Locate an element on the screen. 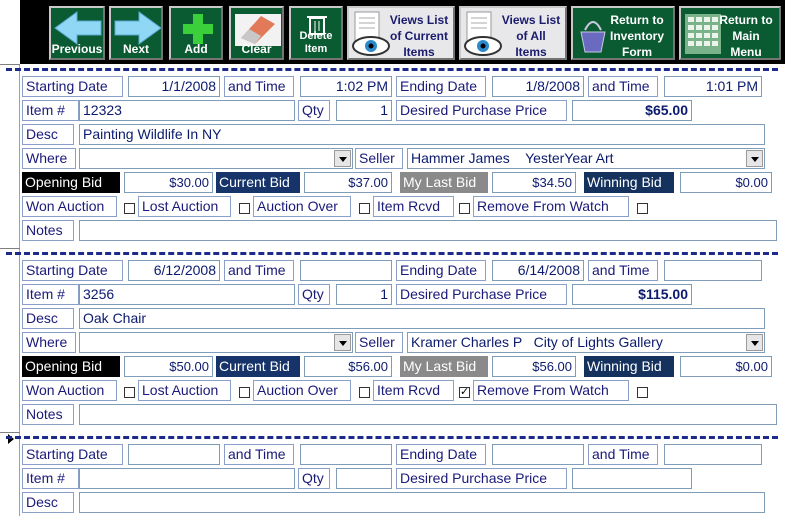 The width and height of the screenshot is (785, 516). return-to-inventory-button: Return to Inventory Form is located at coordinates (623, 33).